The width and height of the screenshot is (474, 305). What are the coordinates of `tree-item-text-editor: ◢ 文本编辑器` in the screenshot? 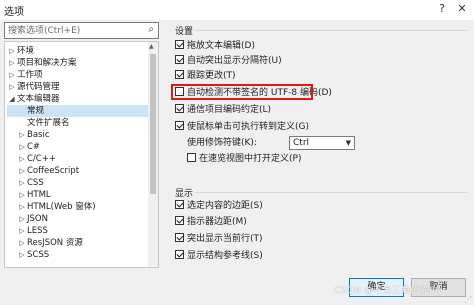 It's located at (78, 99).